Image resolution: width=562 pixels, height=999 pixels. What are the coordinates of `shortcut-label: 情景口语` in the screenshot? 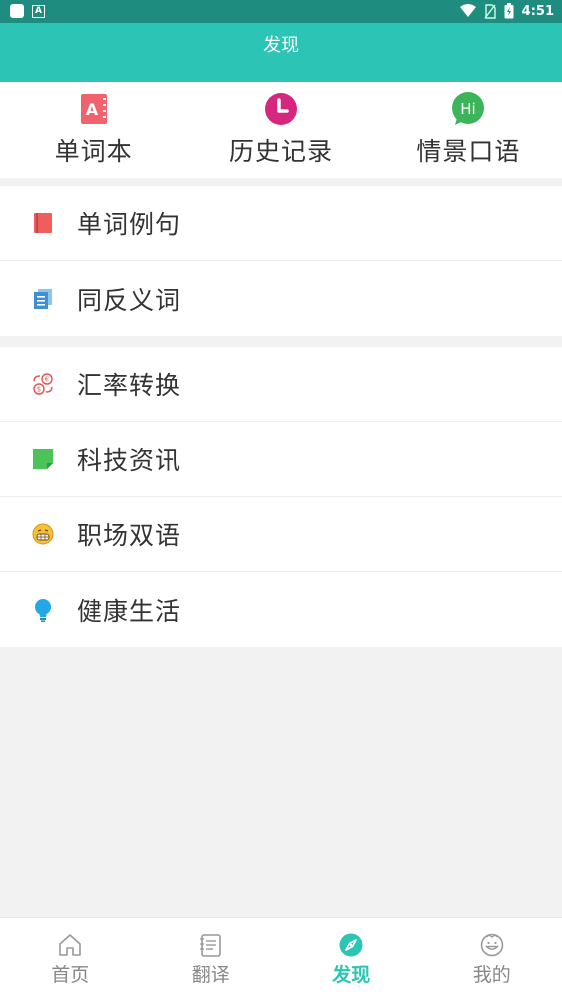 It's located at (468, 151).